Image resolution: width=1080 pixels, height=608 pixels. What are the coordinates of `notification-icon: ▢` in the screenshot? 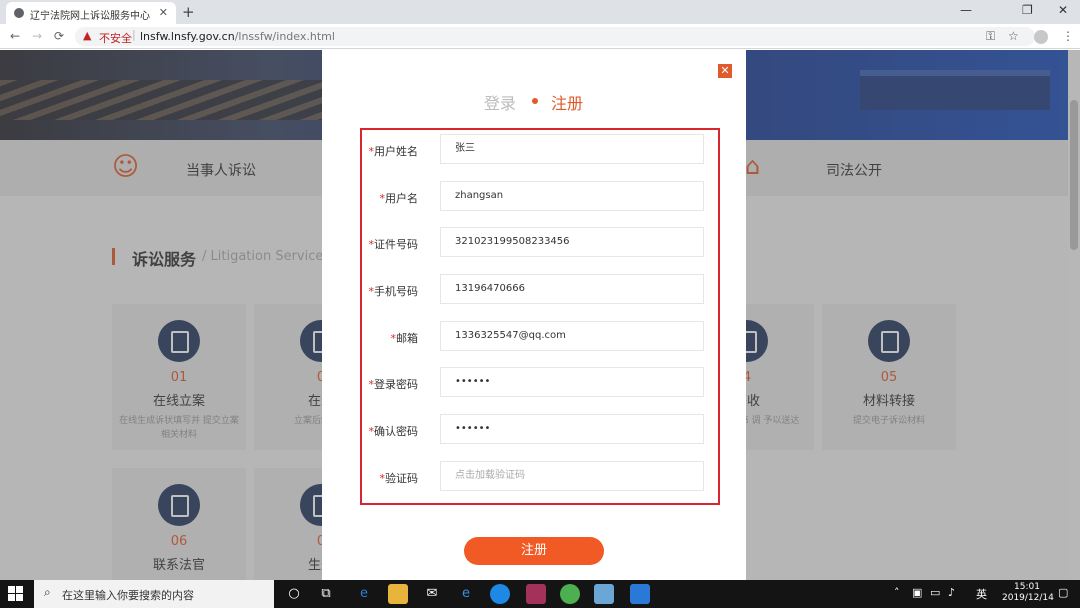 It's located at (1063, 592).